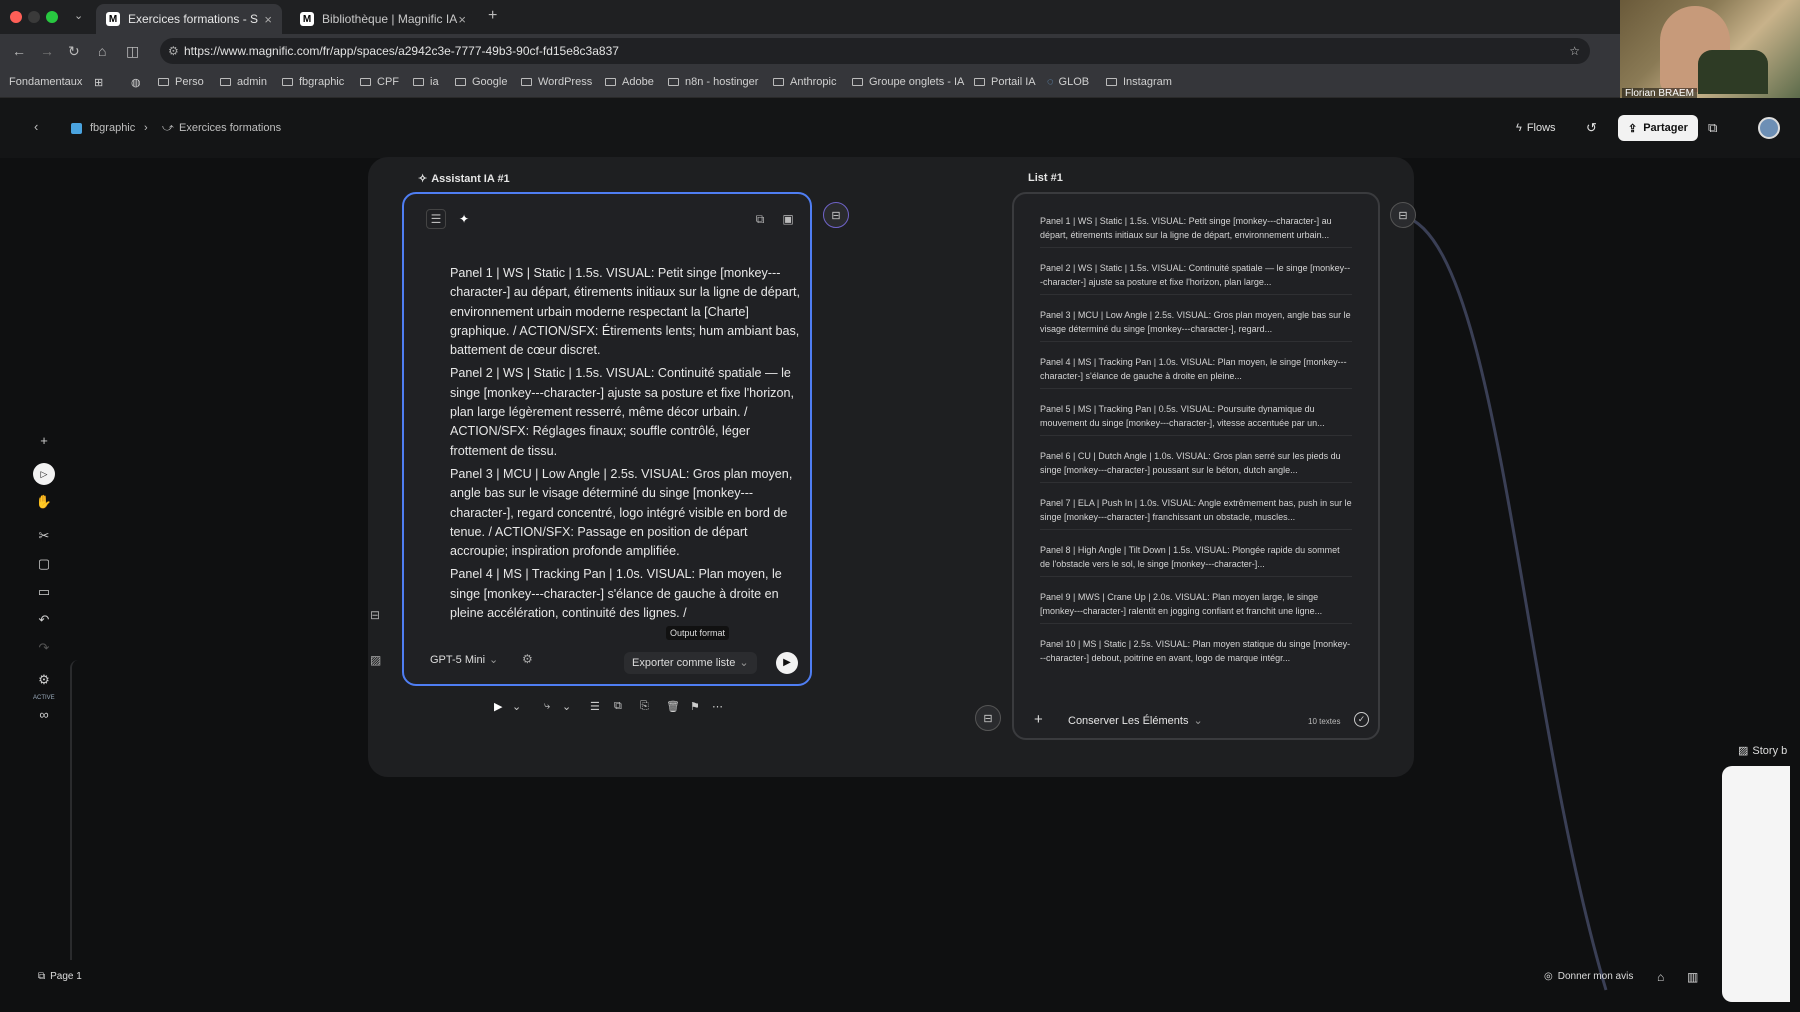  What do you see at coordinates (44, 592) in the screenshot?
I see `comment-icon: ▭` at bounding box center [44, 592].